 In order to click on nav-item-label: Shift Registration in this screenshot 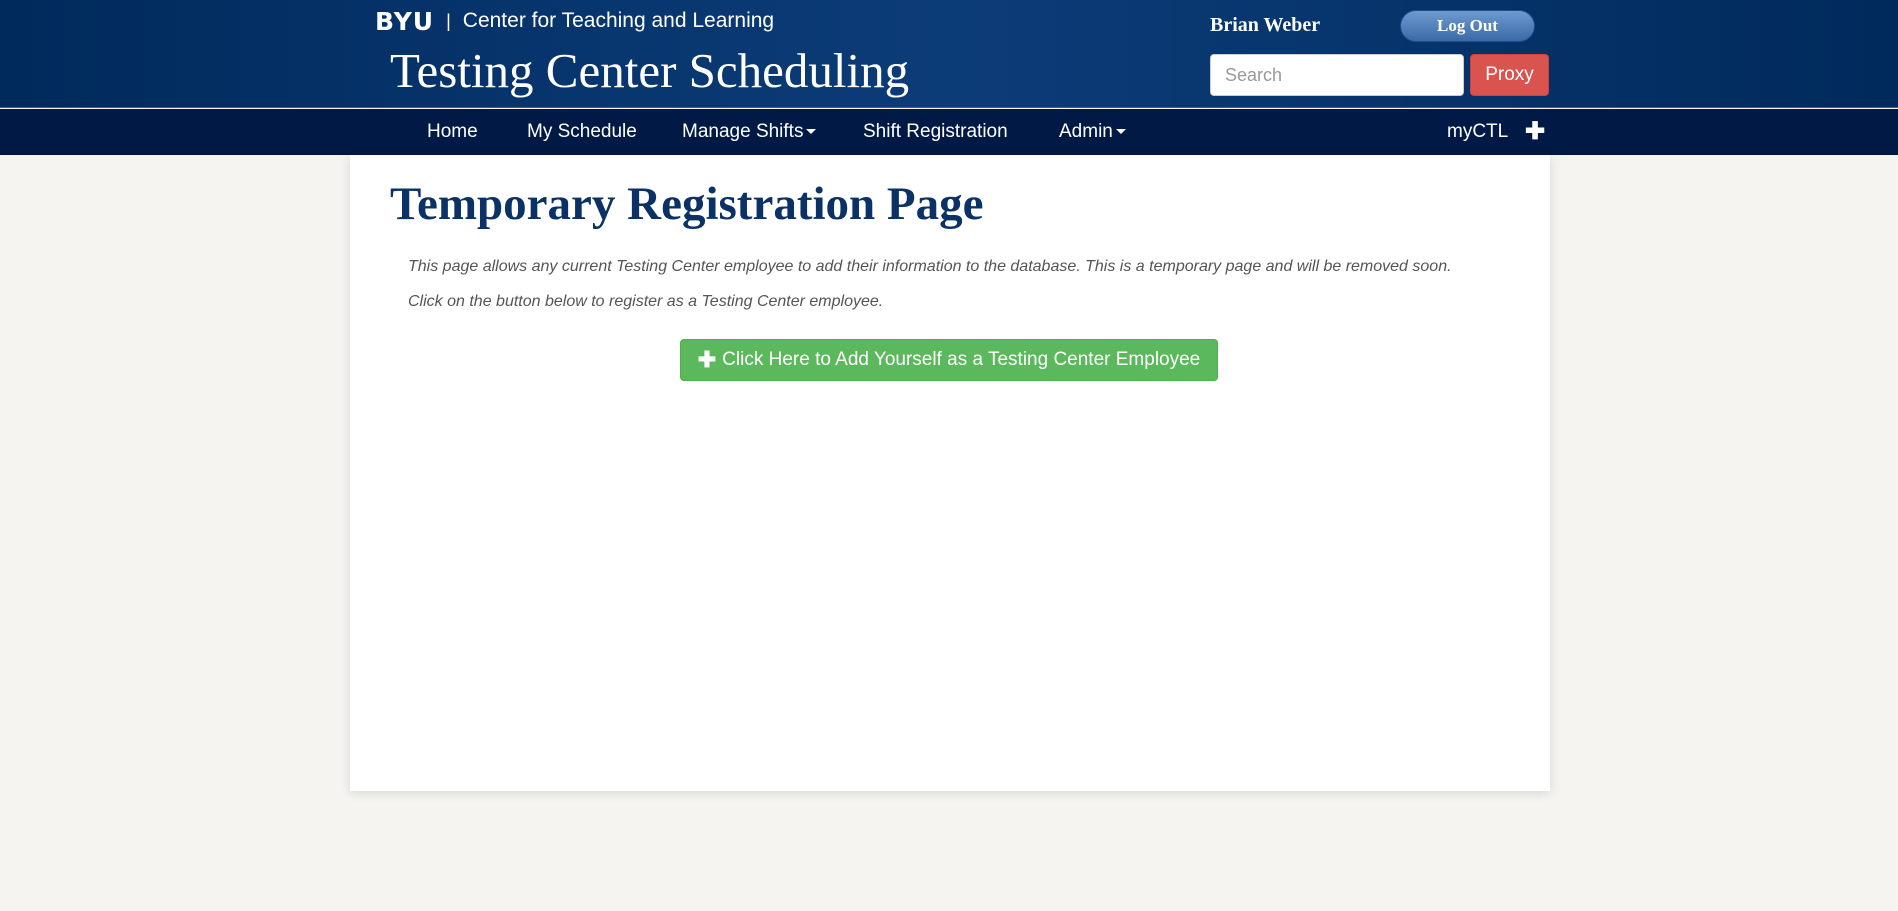, I will do `click(935, 131)`.